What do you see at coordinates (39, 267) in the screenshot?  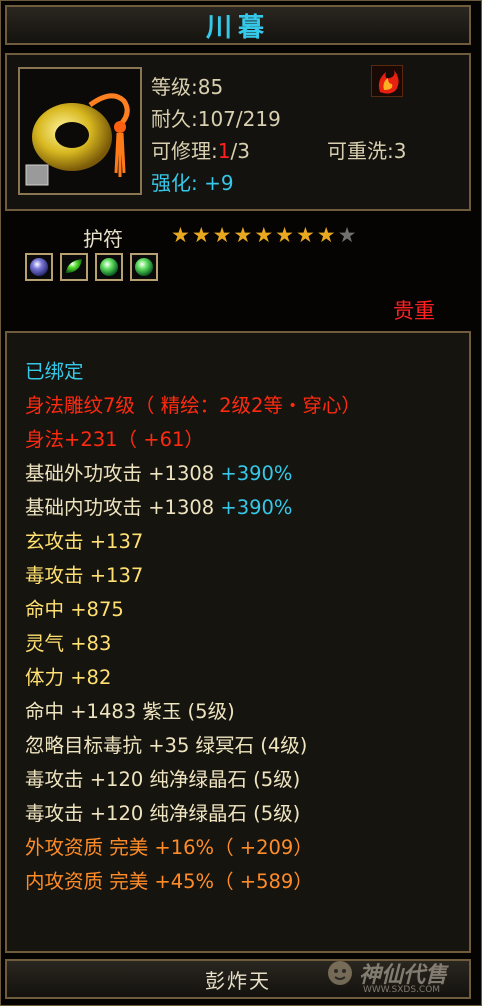 I see `purple-gem-icon` at bounding box center [39, 267].